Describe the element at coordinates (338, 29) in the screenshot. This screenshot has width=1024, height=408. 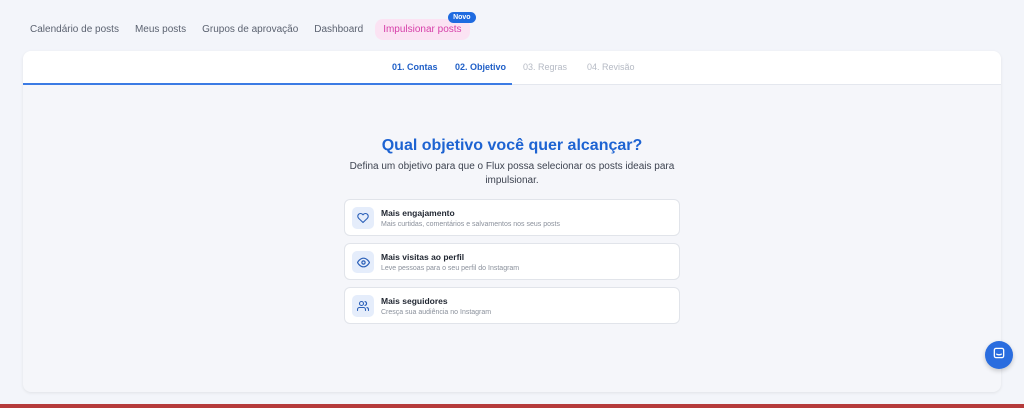
I see `nav-item-dashboard: Dashboard` at that location.